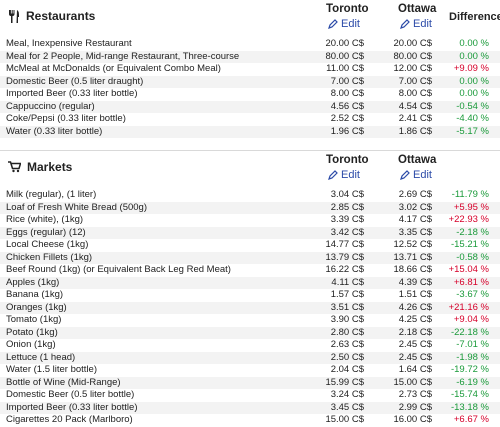 This screenshot has width=500, height=427. I want to click on city1-price: 2.04 C$, so click(347, 369).